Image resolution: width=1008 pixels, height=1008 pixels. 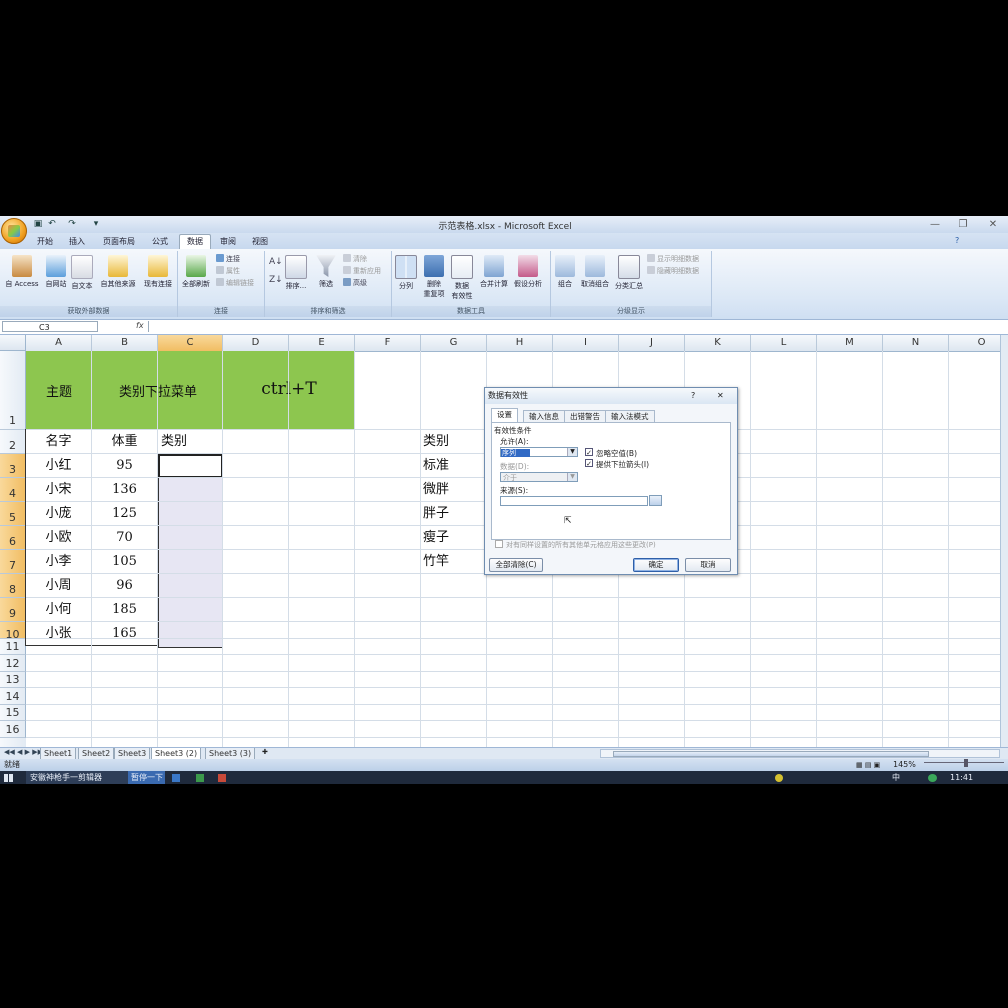 I want to click on consolidate-button: 合并计算, so click(x=494, y=272).